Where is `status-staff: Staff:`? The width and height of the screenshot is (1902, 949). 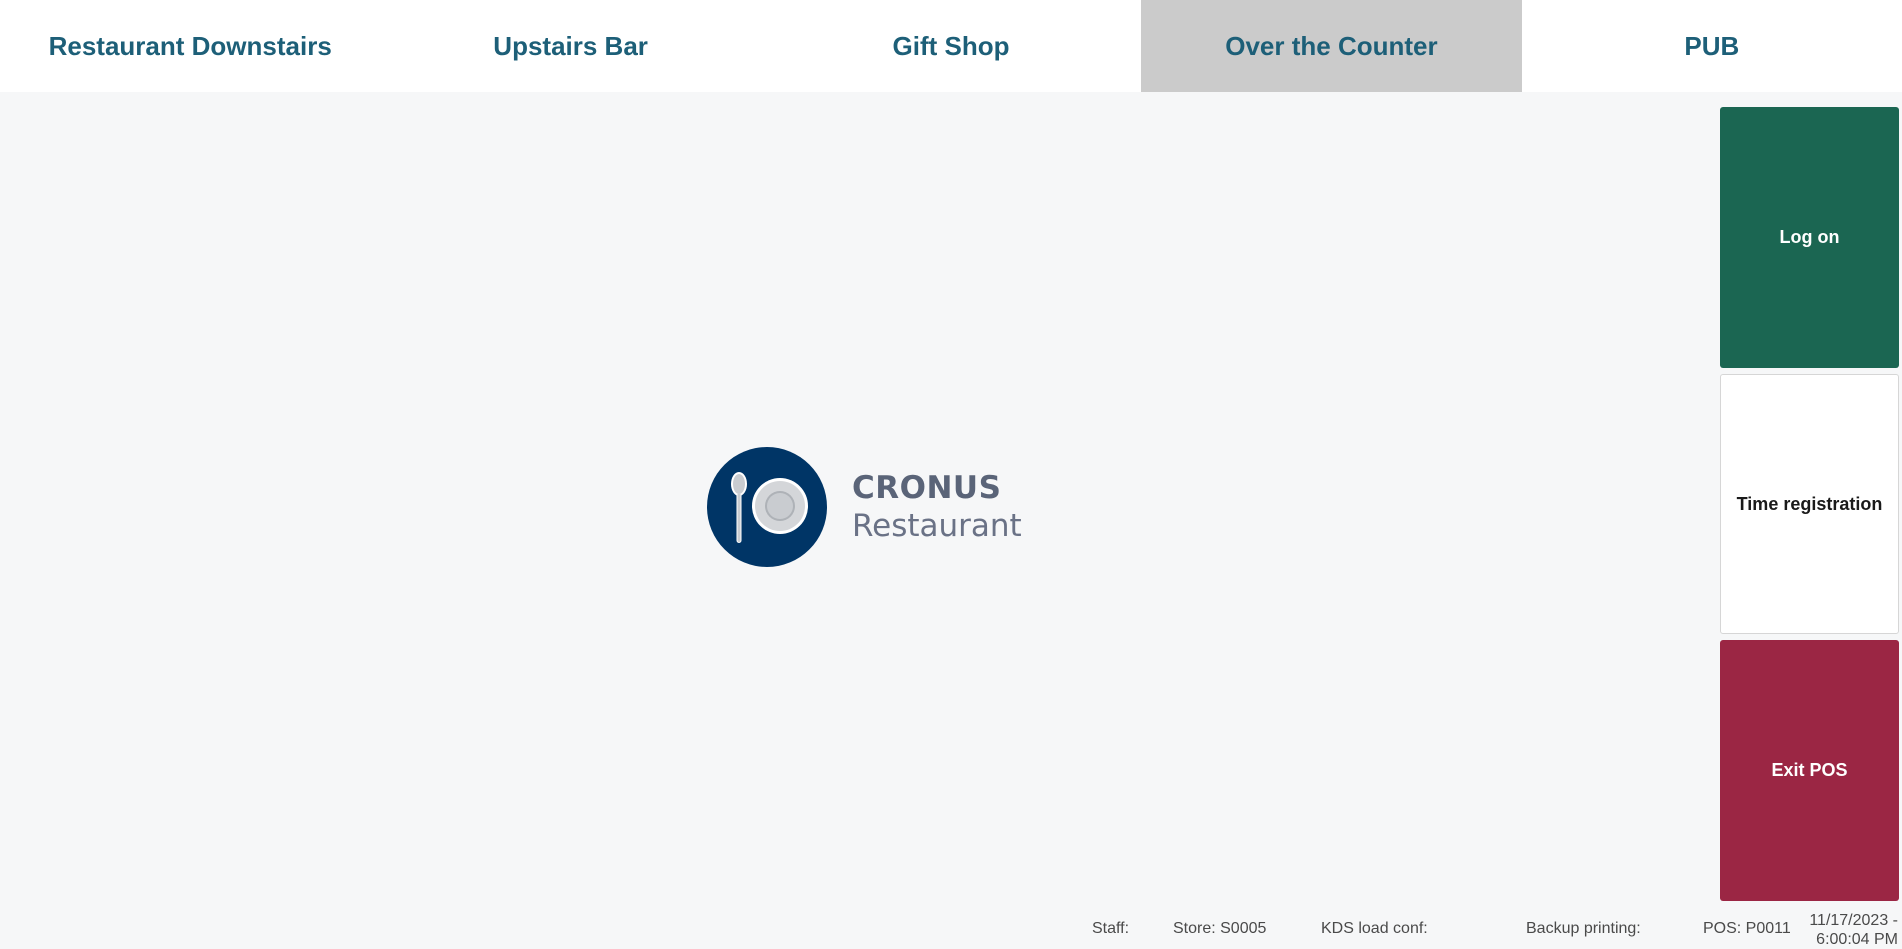 status-staff: Staff: is located at coordinates (1111, 928).